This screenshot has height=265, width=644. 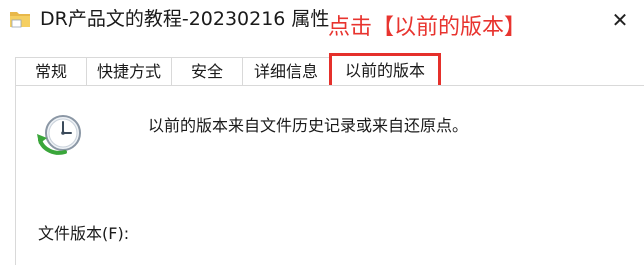 What do you see at coordinates (20, 20) in the screenshot?
I see `folder-icon` at bounding box center [20, 20].